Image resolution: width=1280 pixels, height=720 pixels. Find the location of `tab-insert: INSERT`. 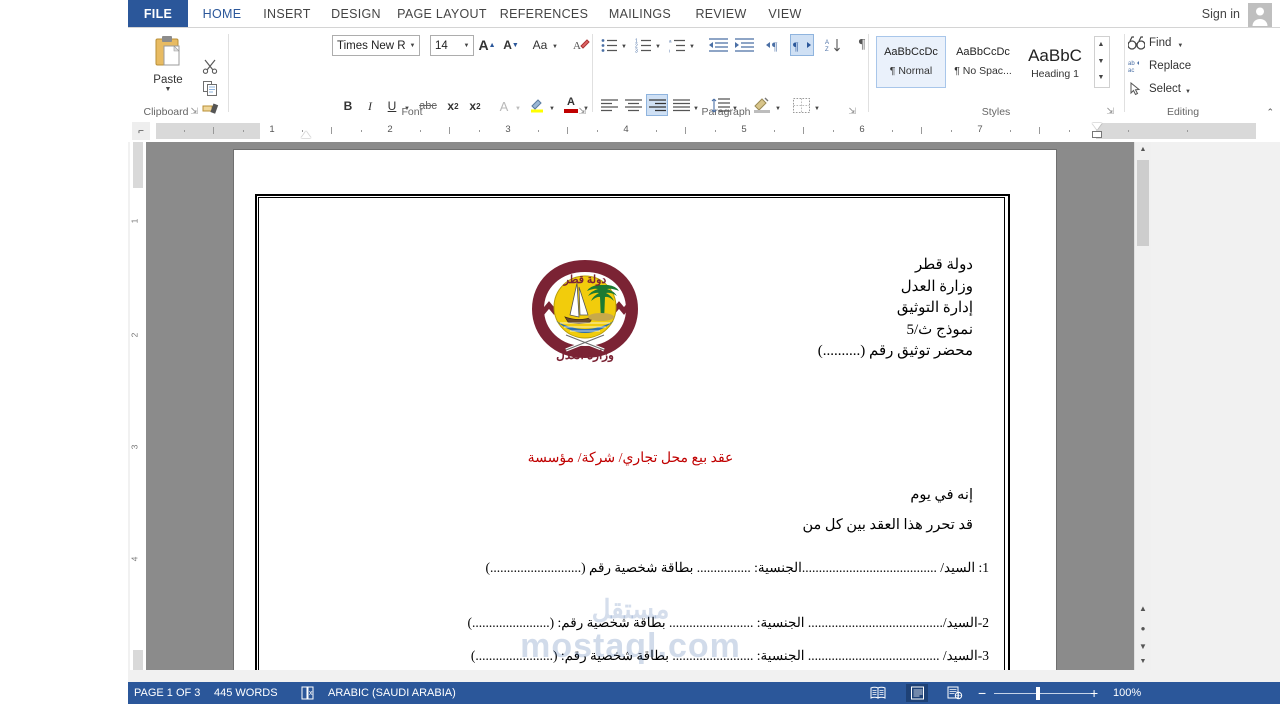

tab-insert: INSERT is located at coordinates (287, 14).